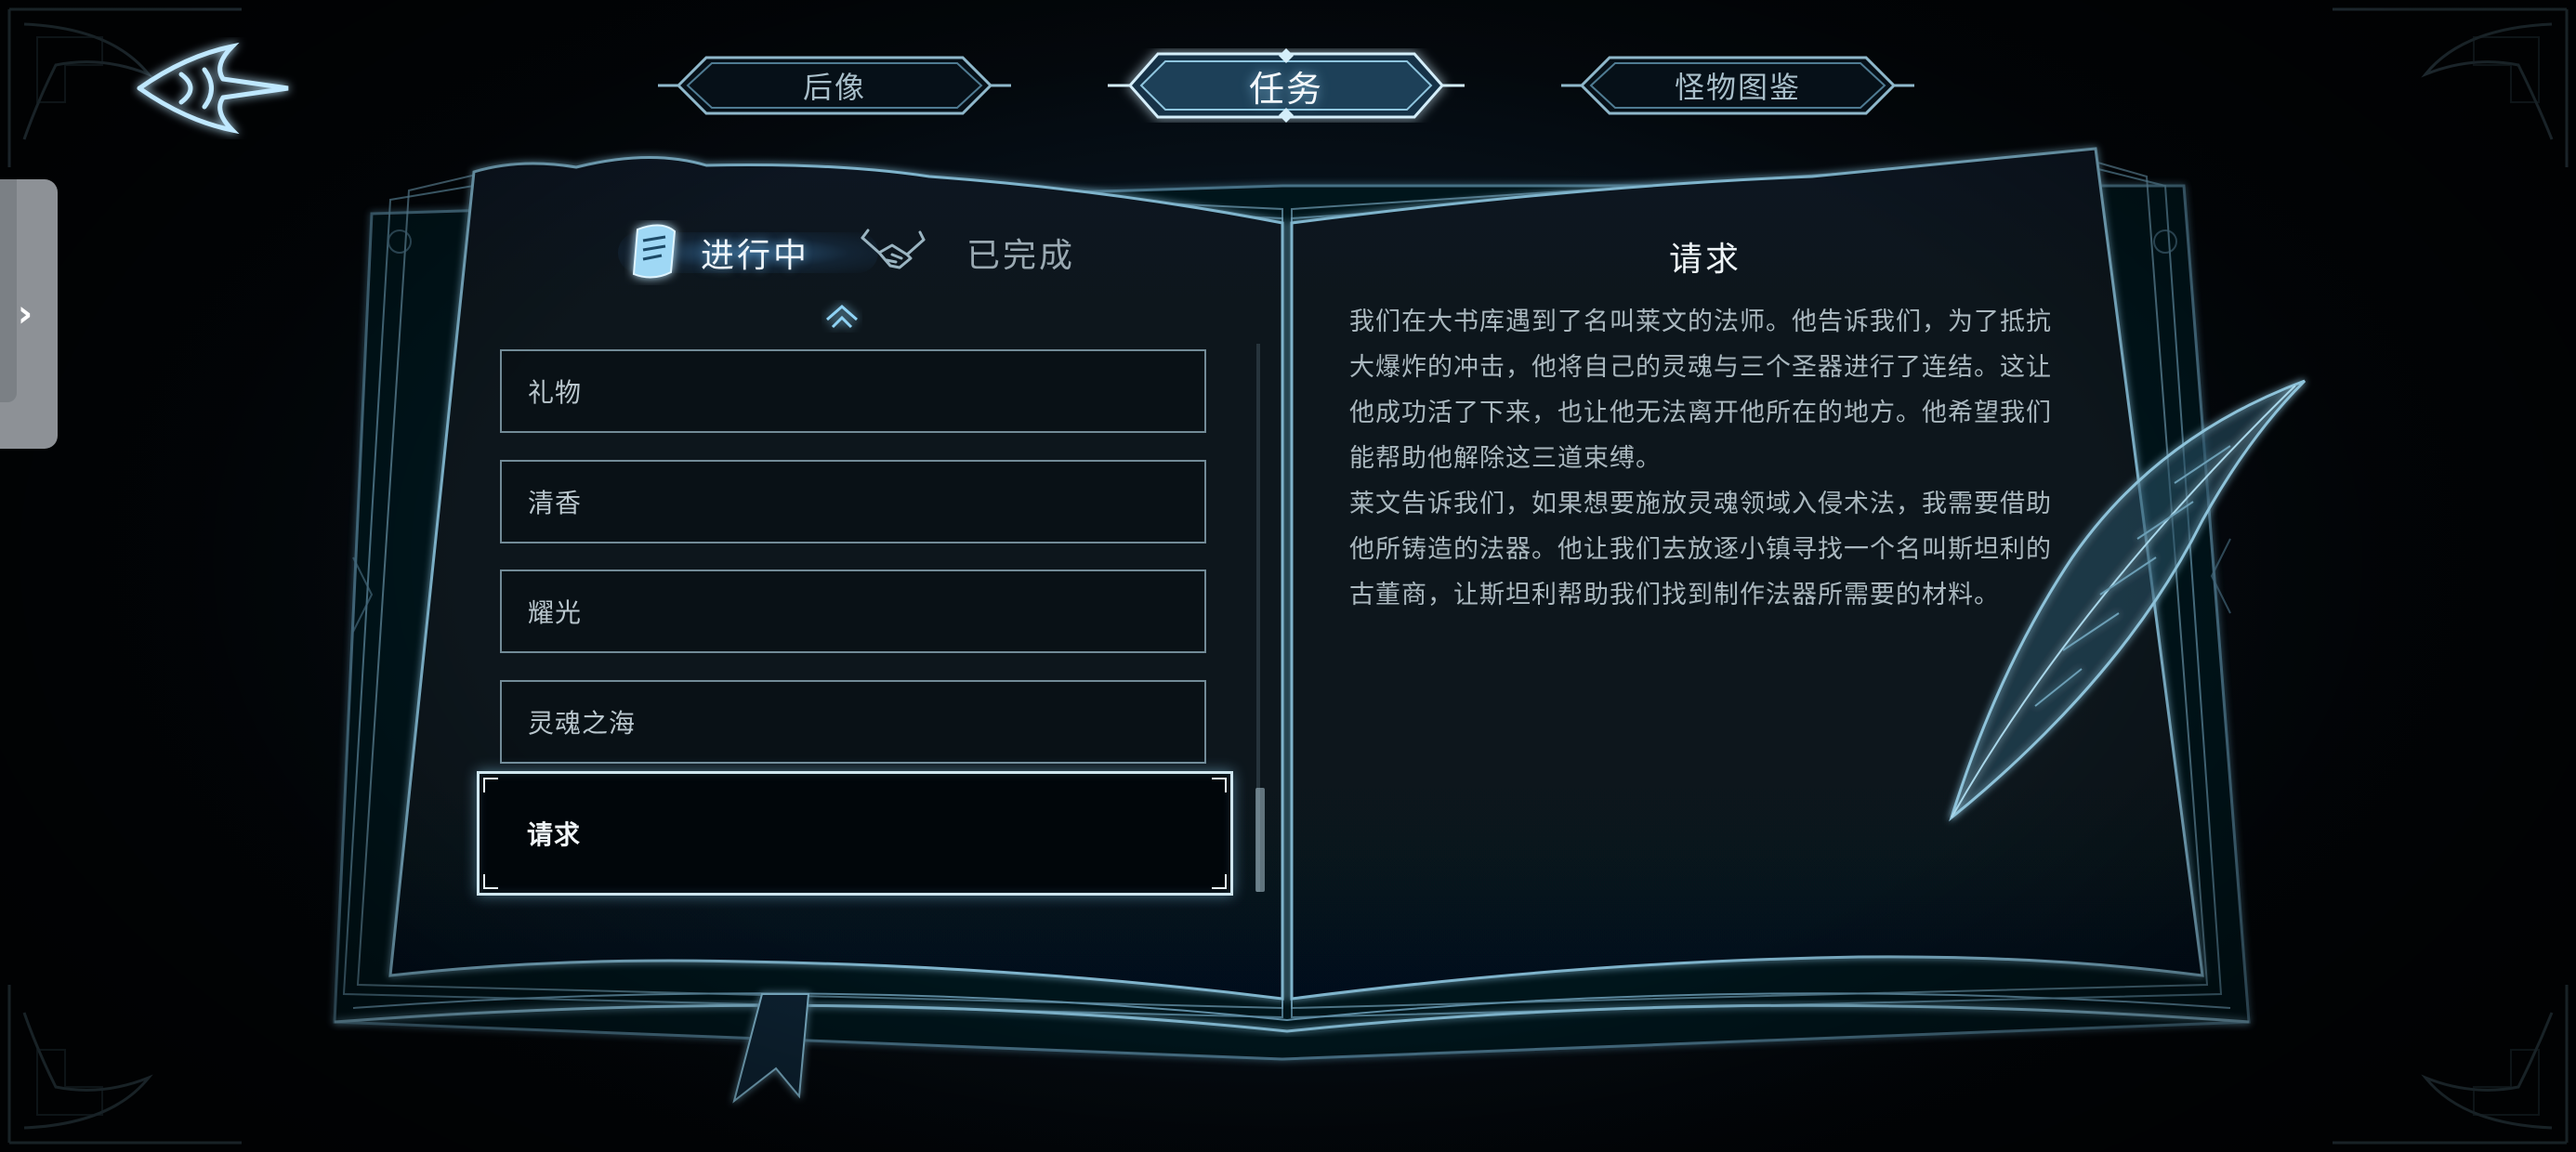  What do you see at coordinates (853, 611) in the screenshot?
I see `quest-item-radiance: 耀光` at bounding box center [853, 611].